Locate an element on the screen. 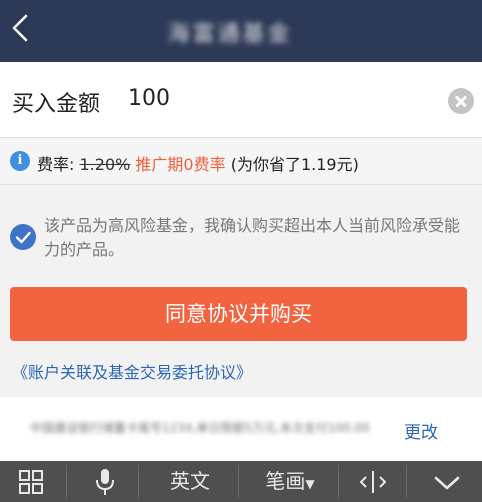  info-icon: i is located at coordinates (20, 161).